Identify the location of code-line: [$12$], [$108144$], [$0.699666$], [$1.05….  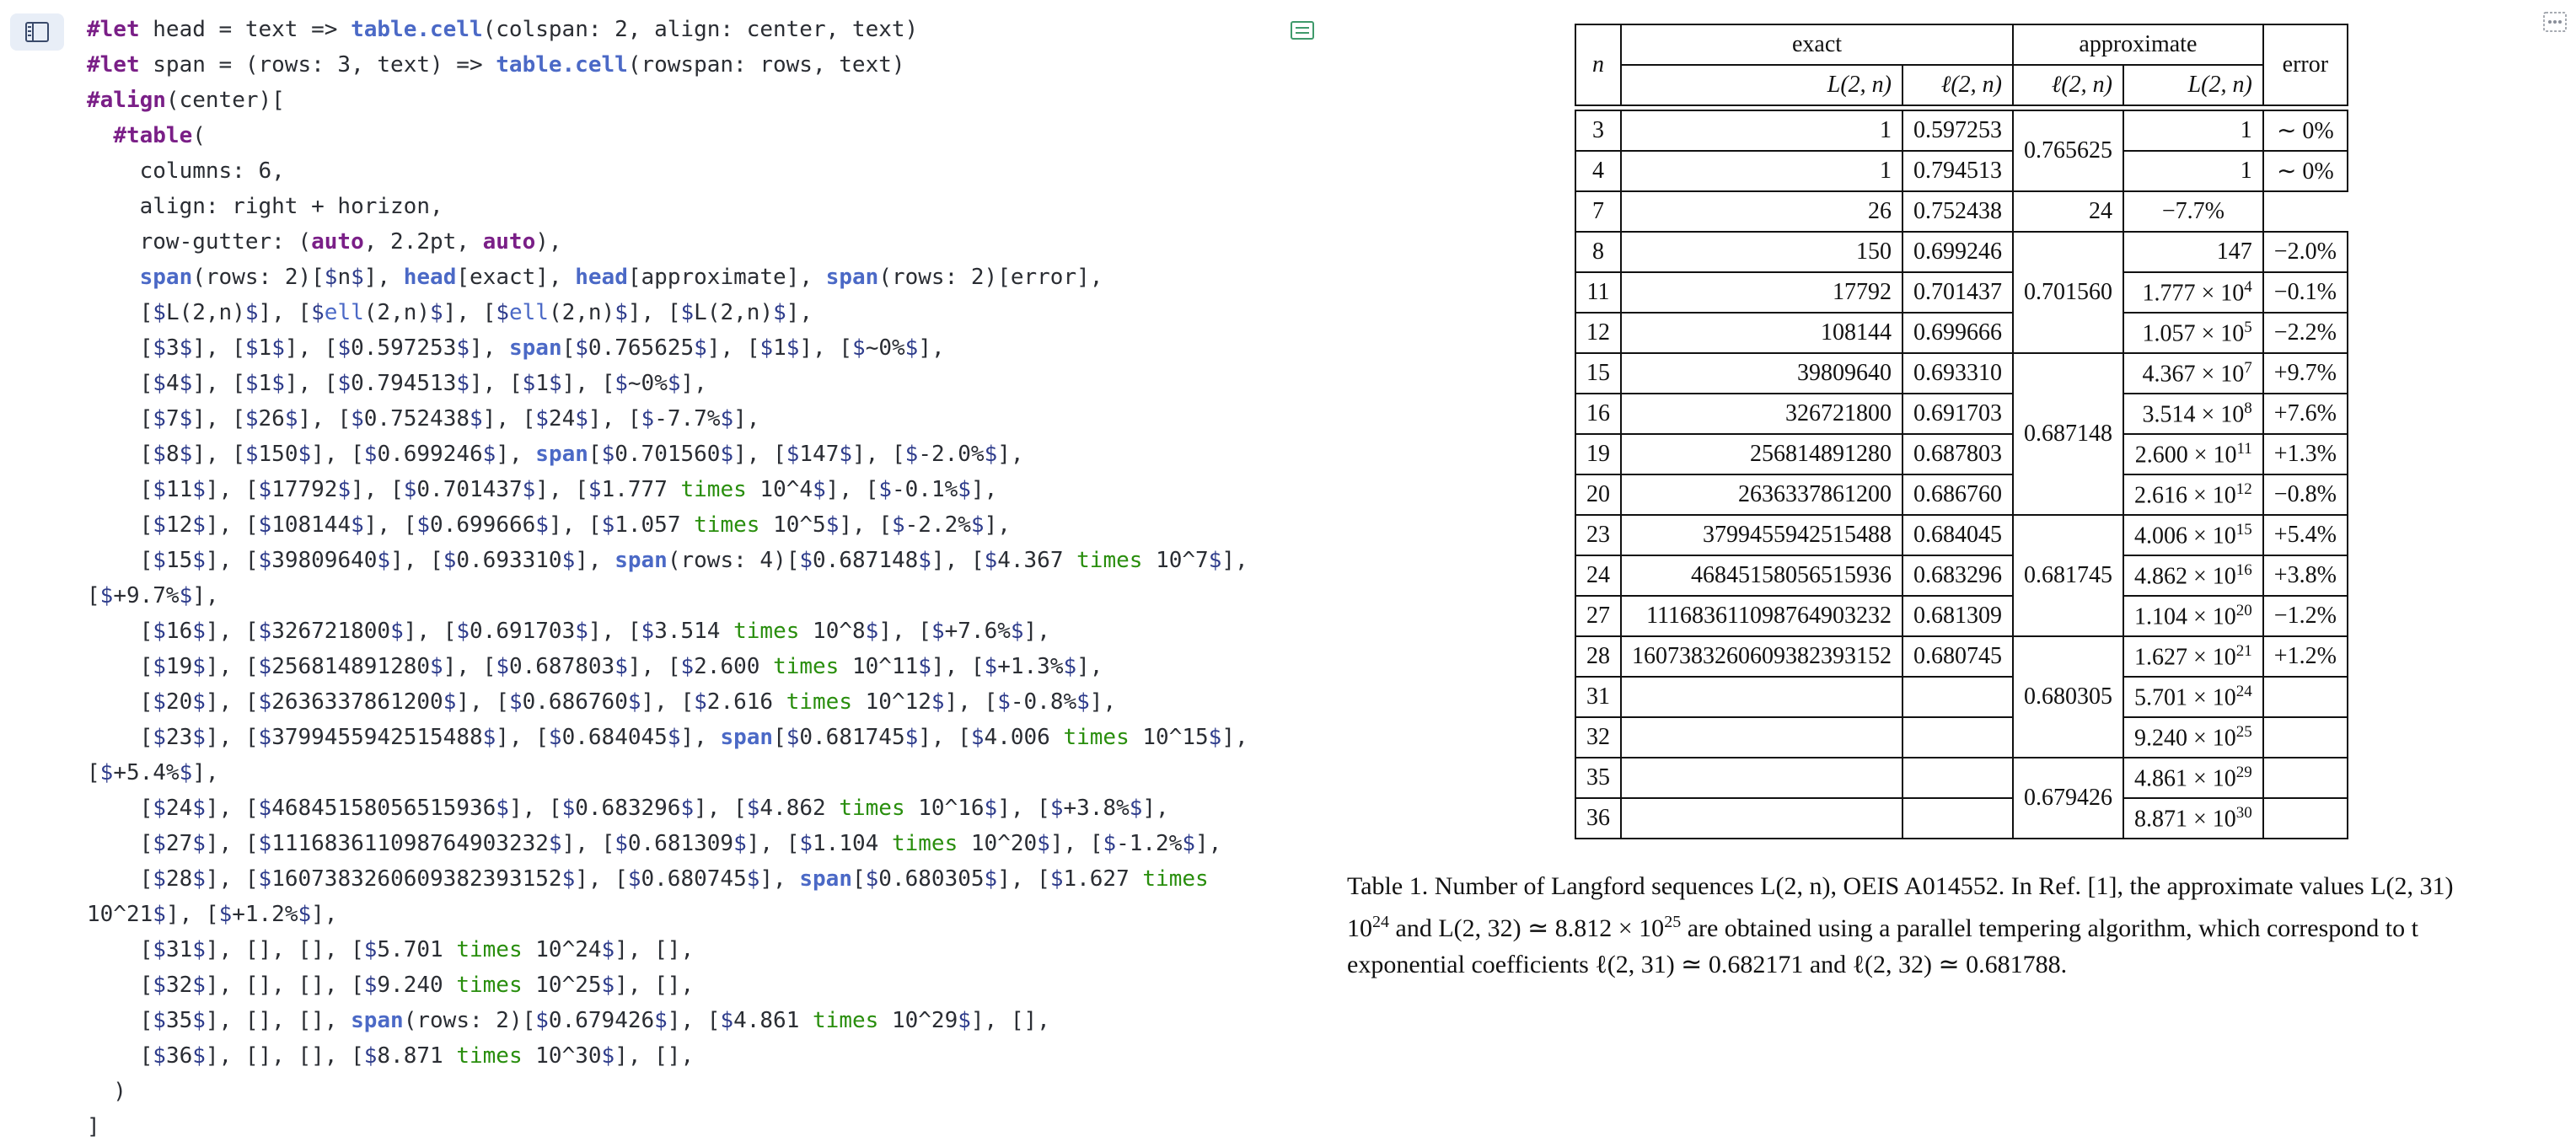
(667, 525).